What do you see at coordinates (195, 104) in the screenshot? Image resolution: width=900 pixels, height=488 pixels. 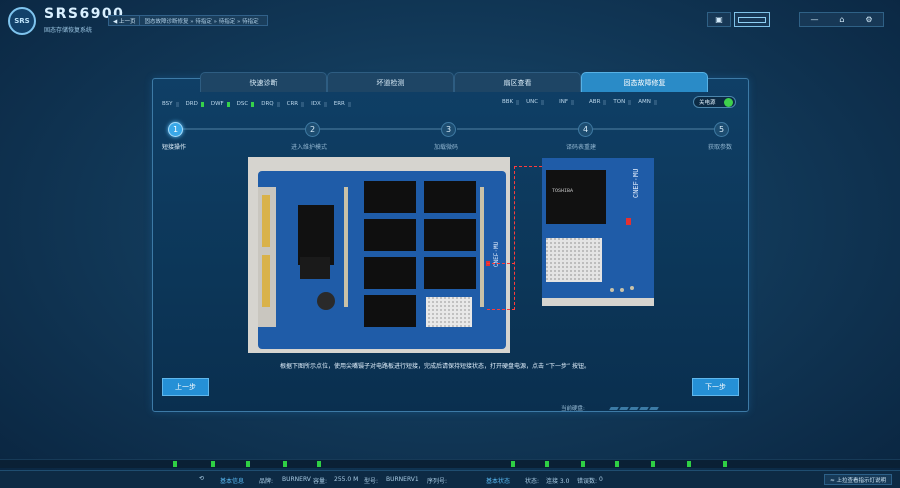 I see `flag-drd: DRD` at bounding box center [195, 104].